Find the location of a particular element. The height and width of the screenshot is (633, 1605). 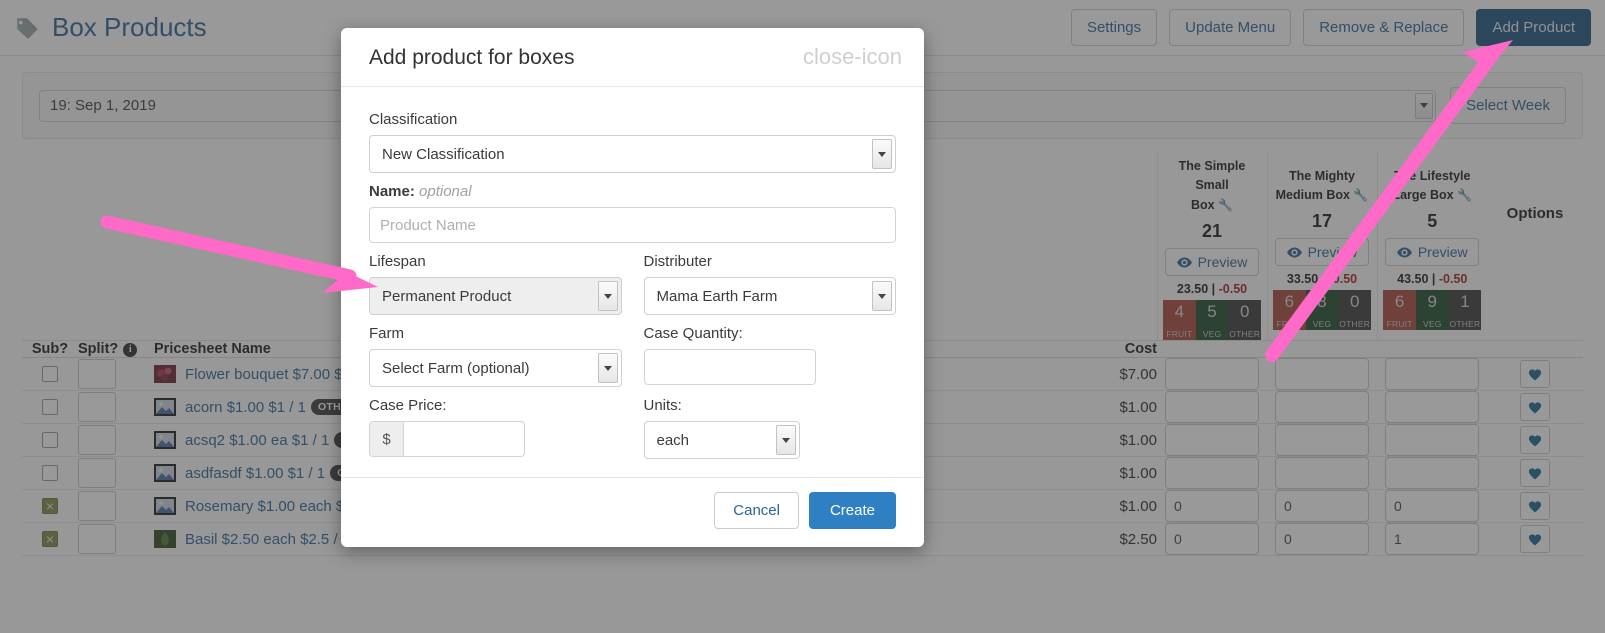

case-quantity-input is located at coordinates (729, 367).